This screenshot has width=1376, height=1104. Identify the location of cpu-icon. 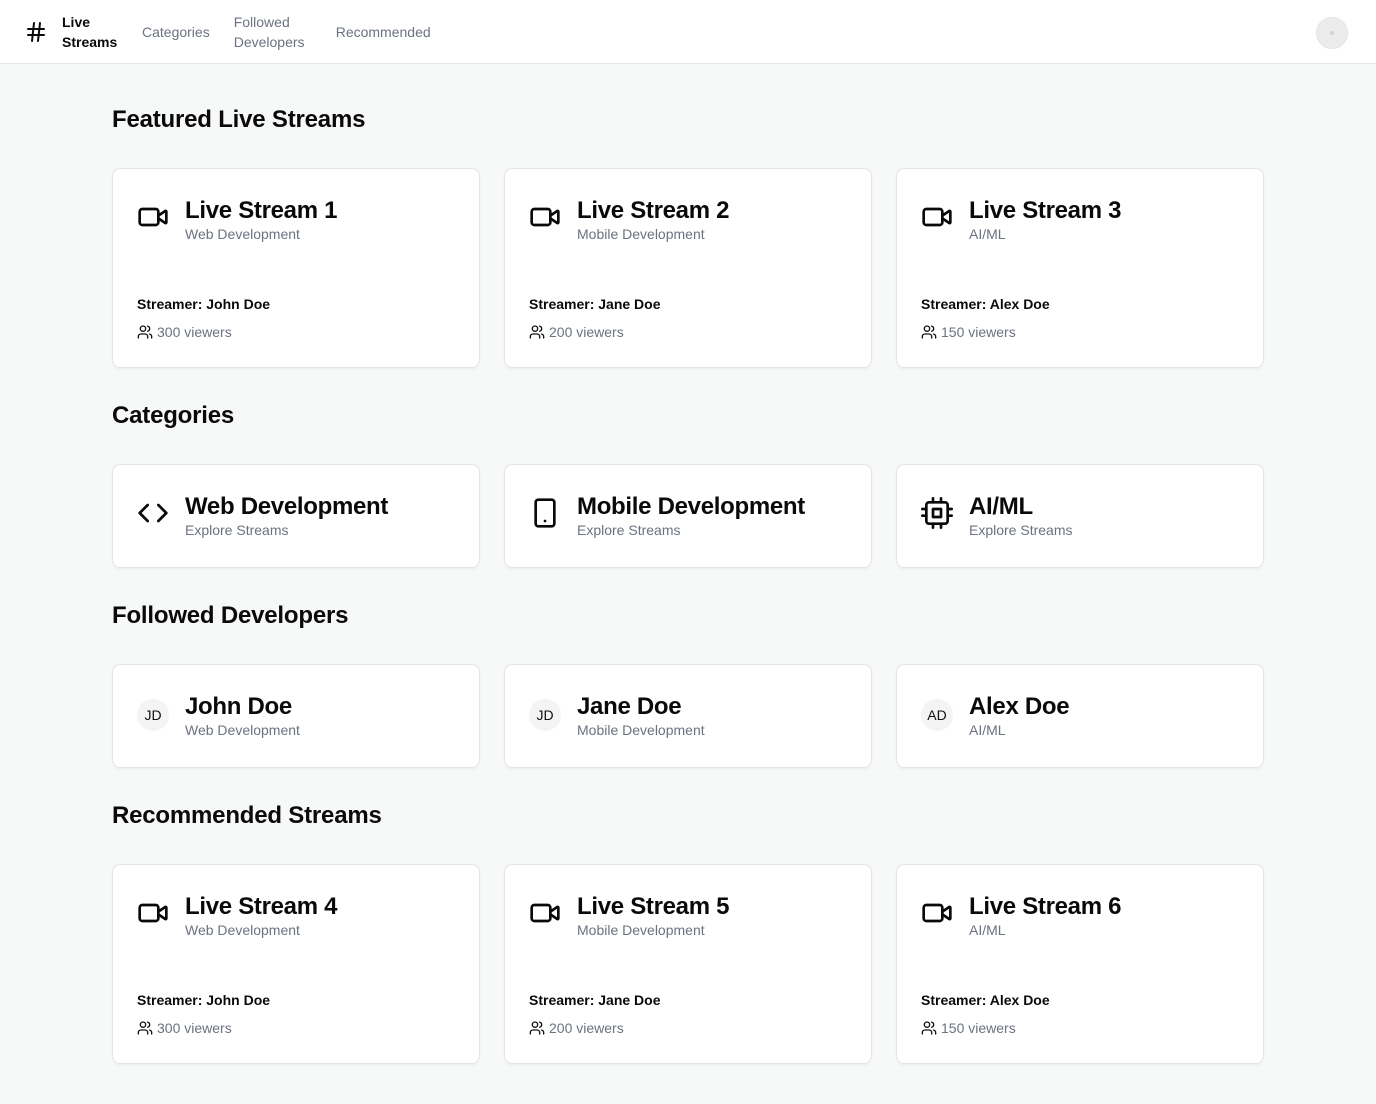
(937, 513).